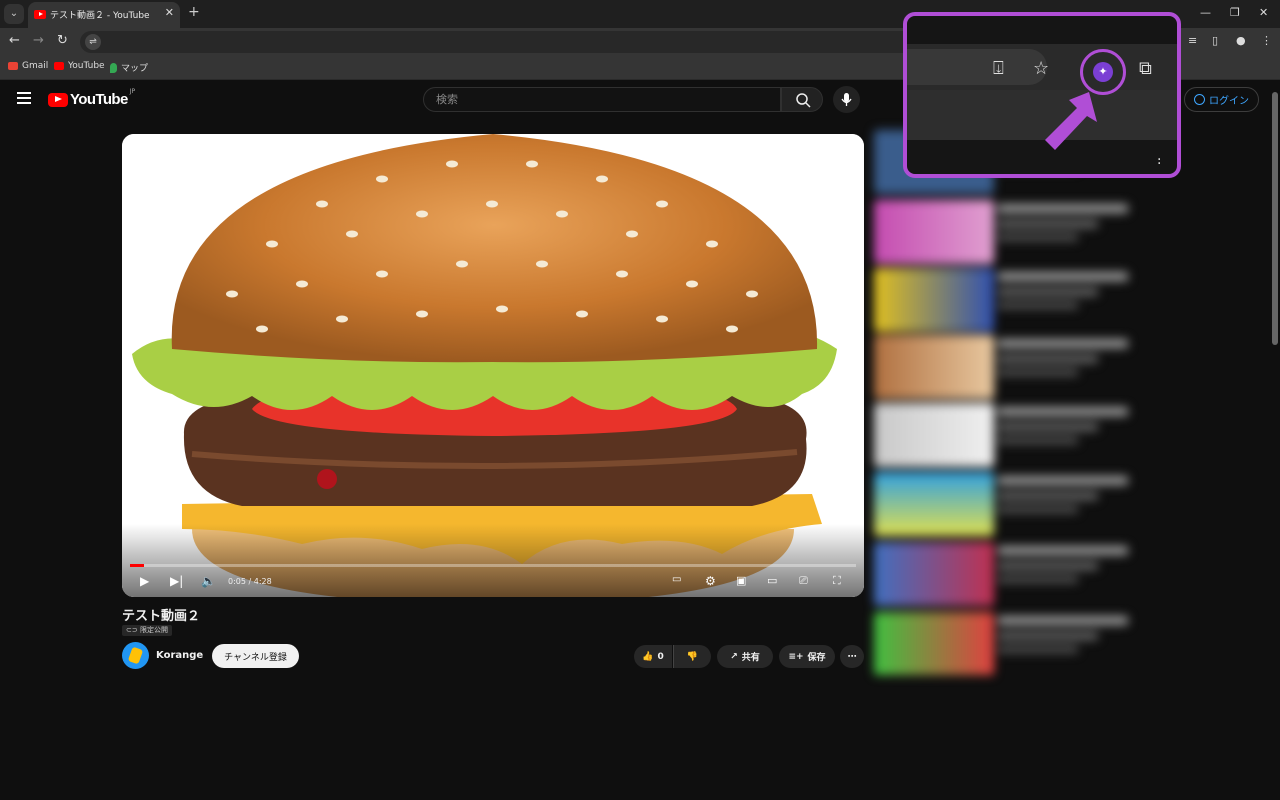  Describe the element at coordinates (153, 630) in the screenshot. I see `visibility-label: 限定公開` at that location.